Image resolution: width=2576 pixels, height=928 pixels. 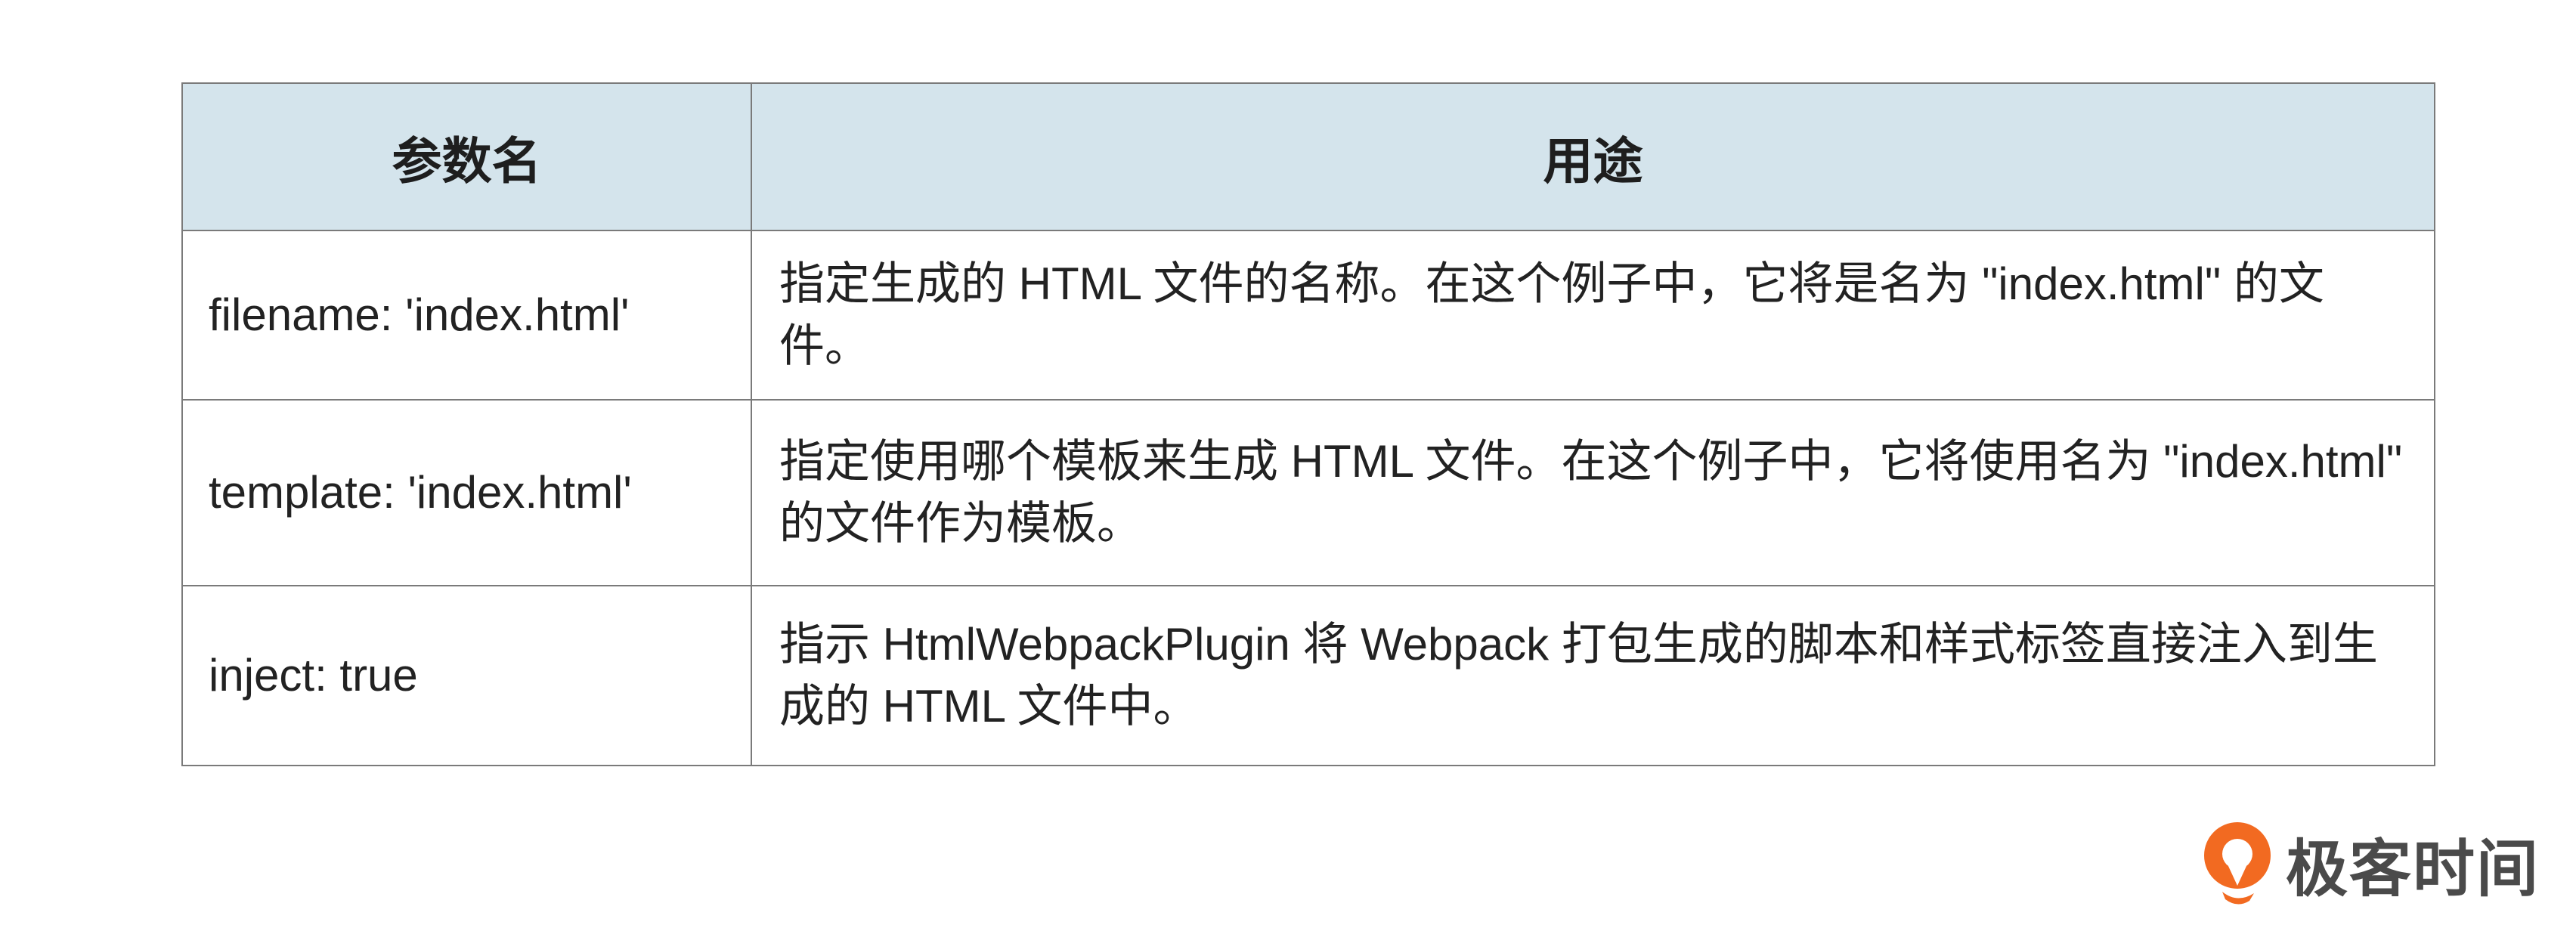 What do you see at coordinates (466, 492) in the screenshot?
I see `param-name-cell: template: 'index.html'` at bounding box center [466, 492].